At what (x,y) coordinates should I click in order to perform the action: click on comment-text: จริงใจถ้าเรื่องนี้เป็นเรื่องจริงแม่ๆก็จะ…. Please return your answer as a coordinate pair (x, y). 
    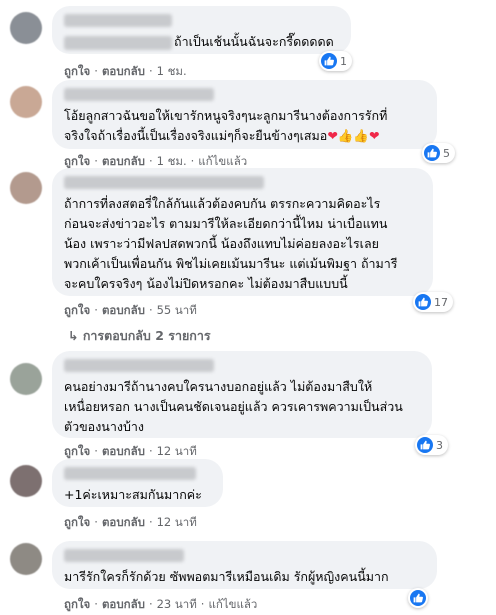
    Looking at the image, I should click on (196, 135).